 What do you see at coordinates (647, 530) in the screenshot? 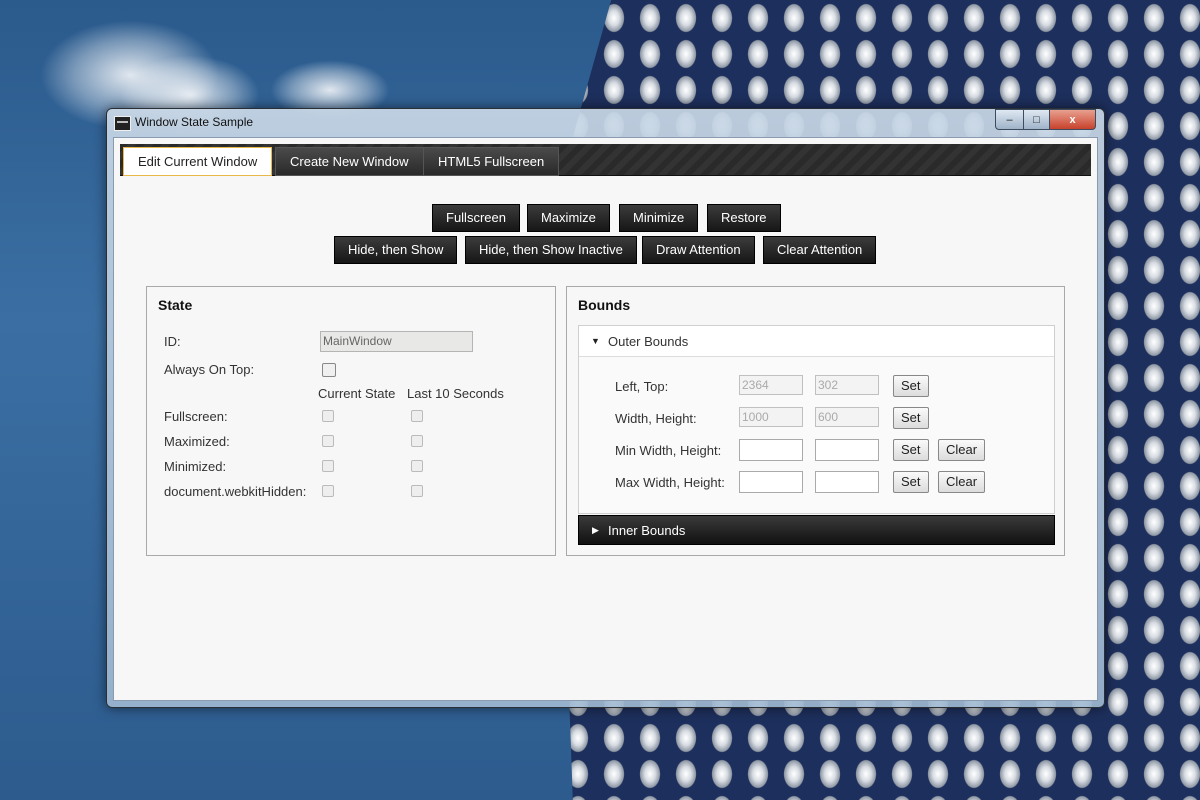
I see `inner-bounds-label: Inner Bounds` at bounding box center [647, 530].